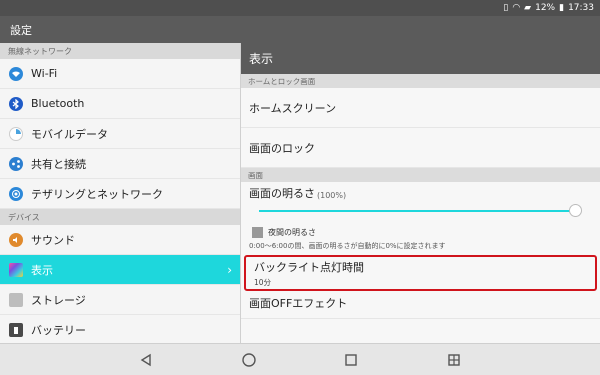 The width and height of the screenshot is (600, 375). I want to click on app-bar: 設定, so click(300, 29).